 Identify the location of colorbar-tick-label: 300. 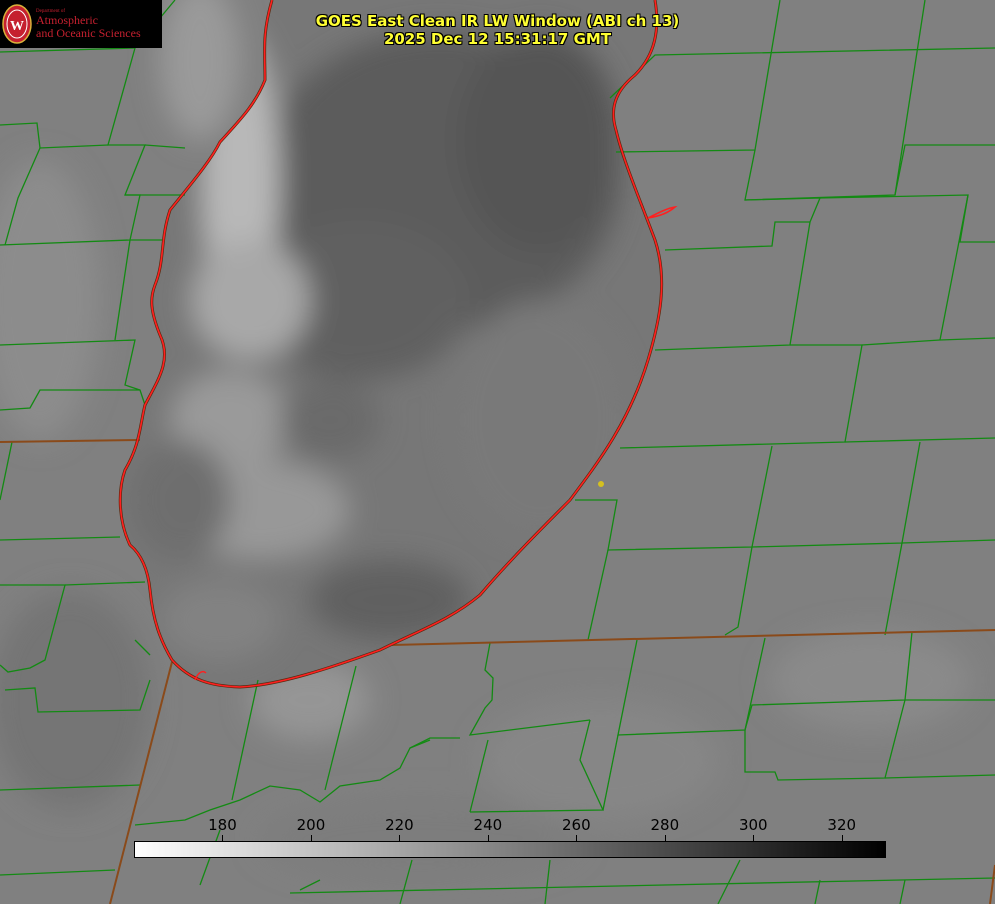
(753, 825).